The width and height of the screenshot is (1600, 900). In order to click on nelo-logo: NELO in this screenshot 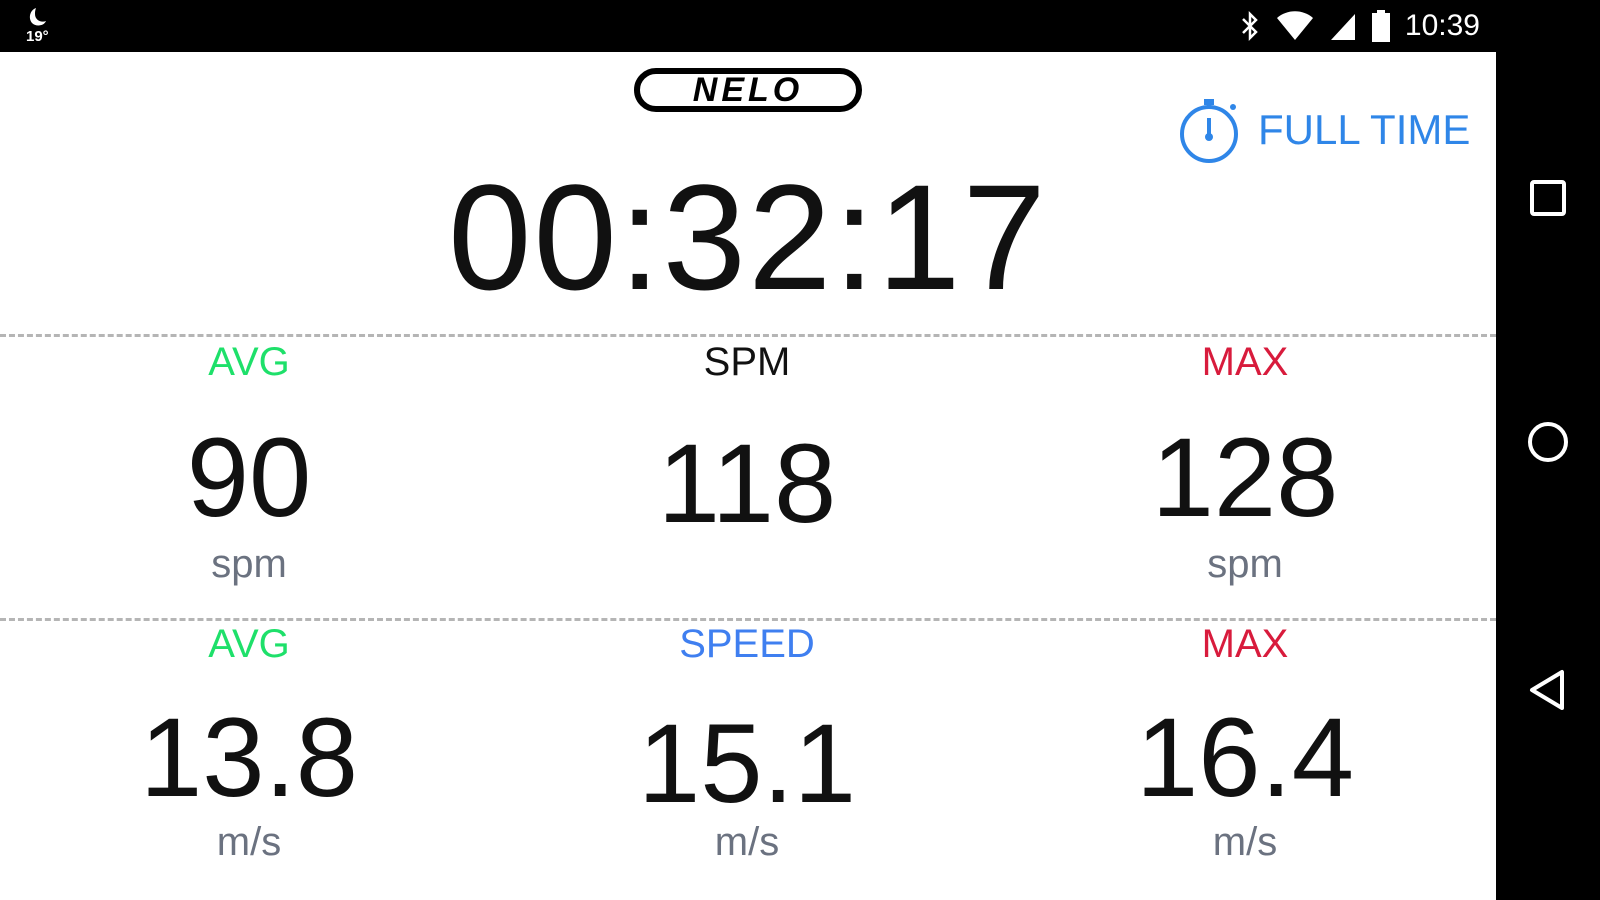, I will do `click(748, 90)`.